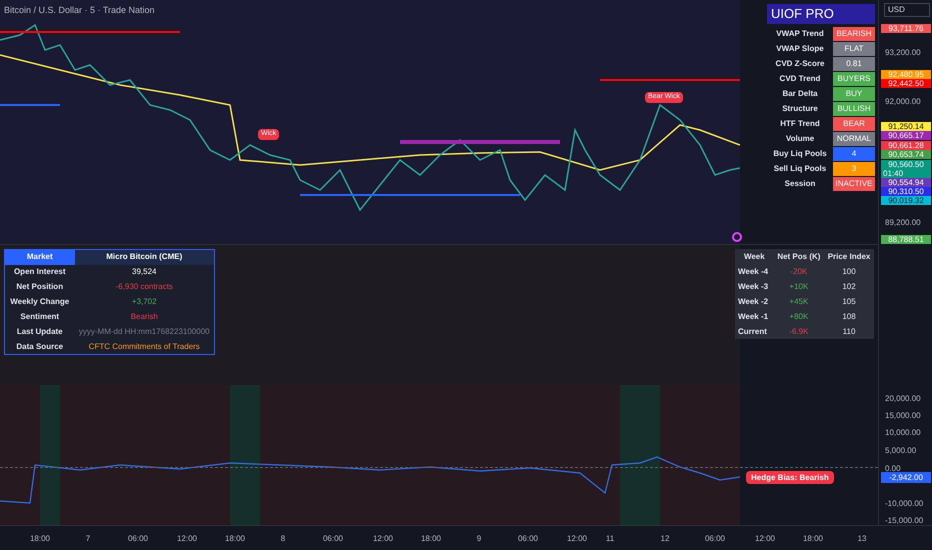 This screenshot has width=932, height=550. What do you see at coordinates (800, 34) in the screenshot?
I see `dashboard-label: VWAP Trend` at bounding box center [800, 34].